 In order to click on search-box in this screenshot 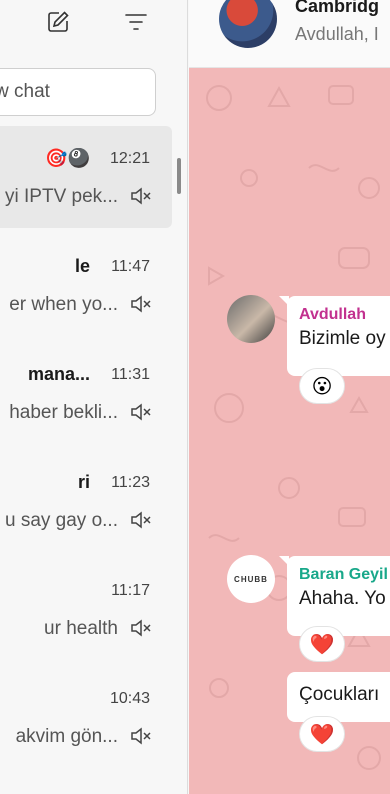, I will do `click(78, 92)`.